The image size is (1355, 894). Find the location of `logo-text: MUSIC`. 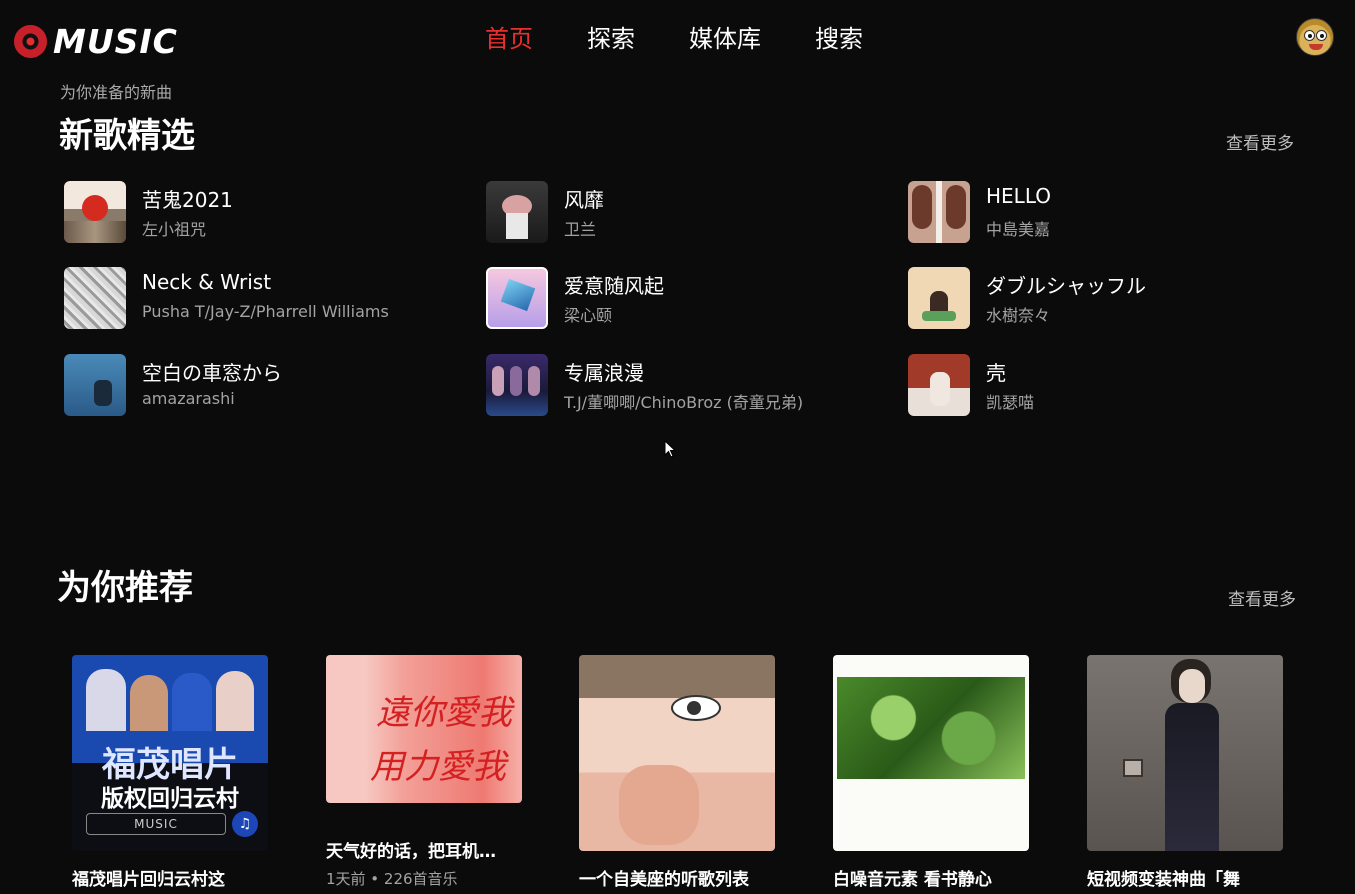

logo-text: MUSIC is located at coordinates (115, 41).